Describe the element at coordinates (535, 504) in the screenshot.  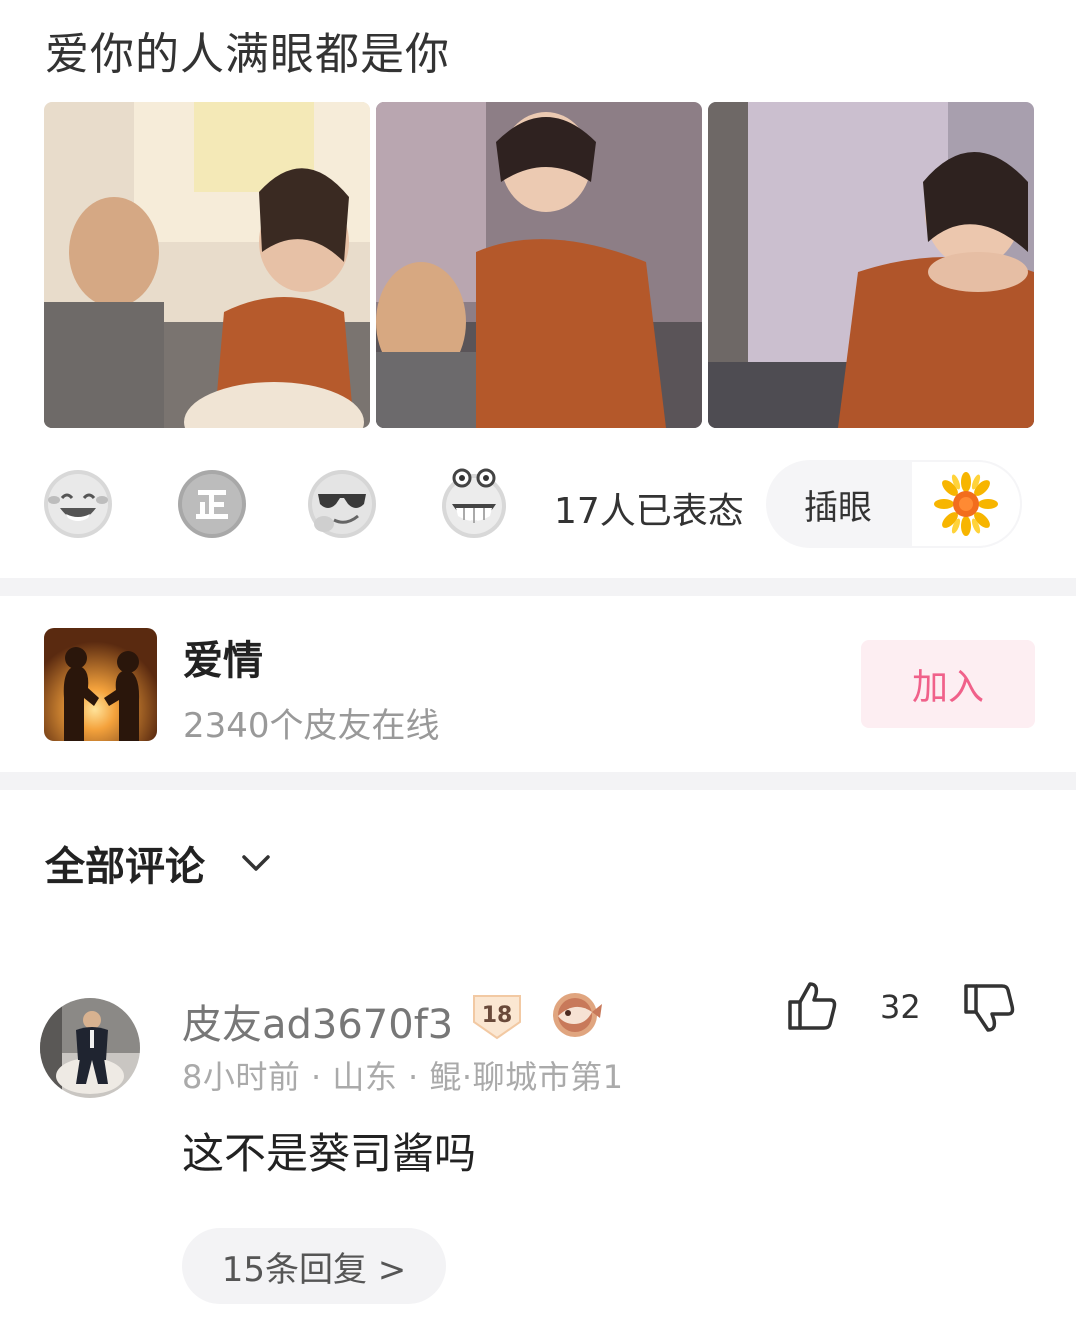
I see `reaction-bar: 17人已表态 插眼` at that location.